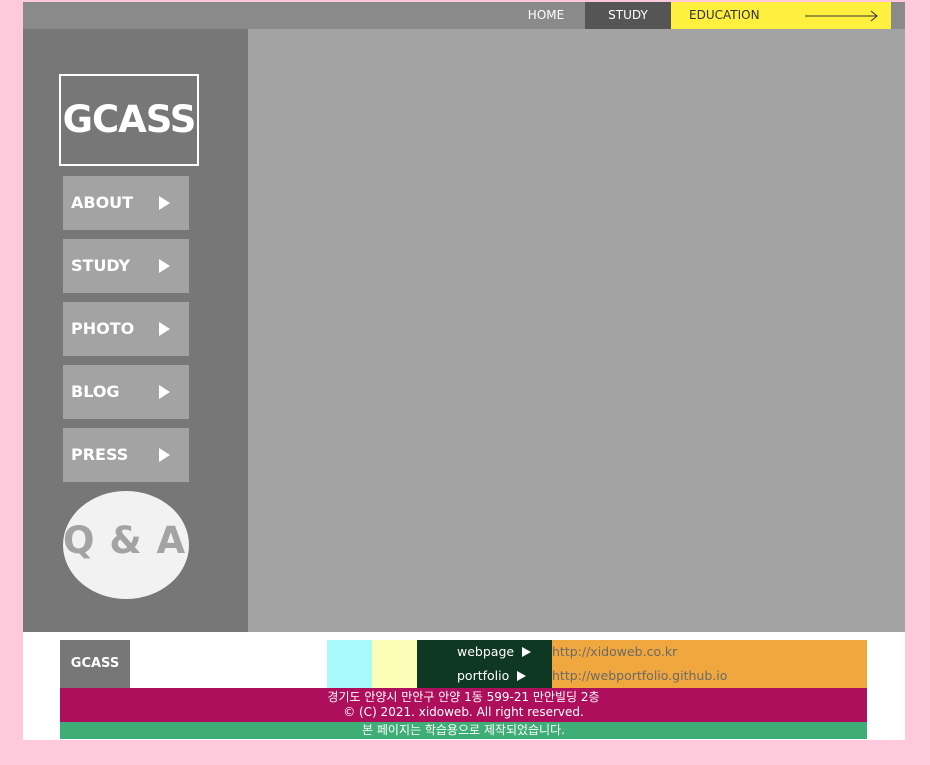  I want to click on color-swatch-cyan, so click(349, 664).